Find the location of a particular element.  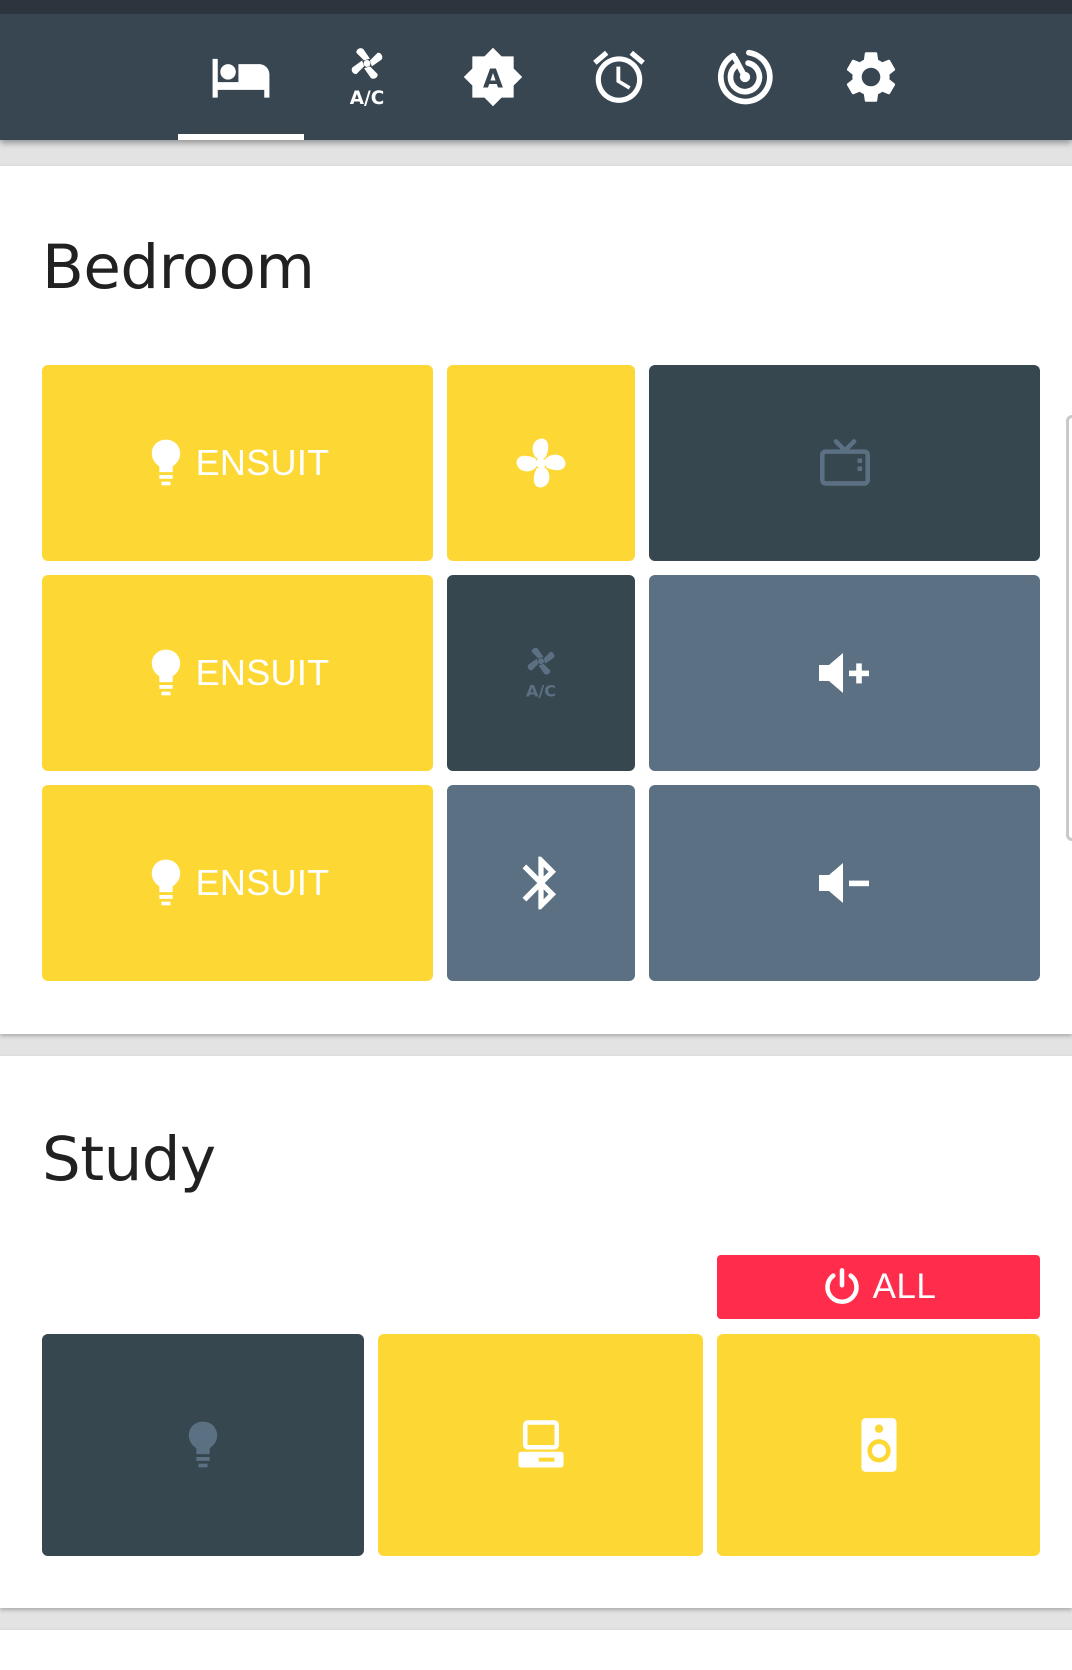

ensuit-light-1-button: ENSUIT is located at coordinates (237, 463).